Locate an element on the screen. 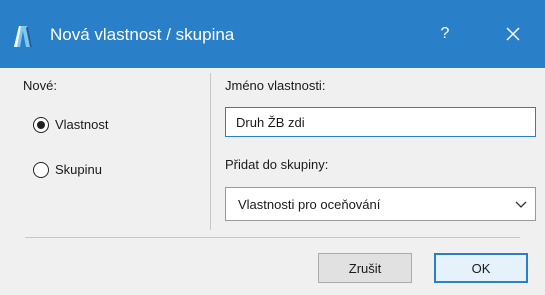 The height and width of the screenshot is (295, 545). window-title: Nová vlastnost / skupina is located at coordinates (142, 34).